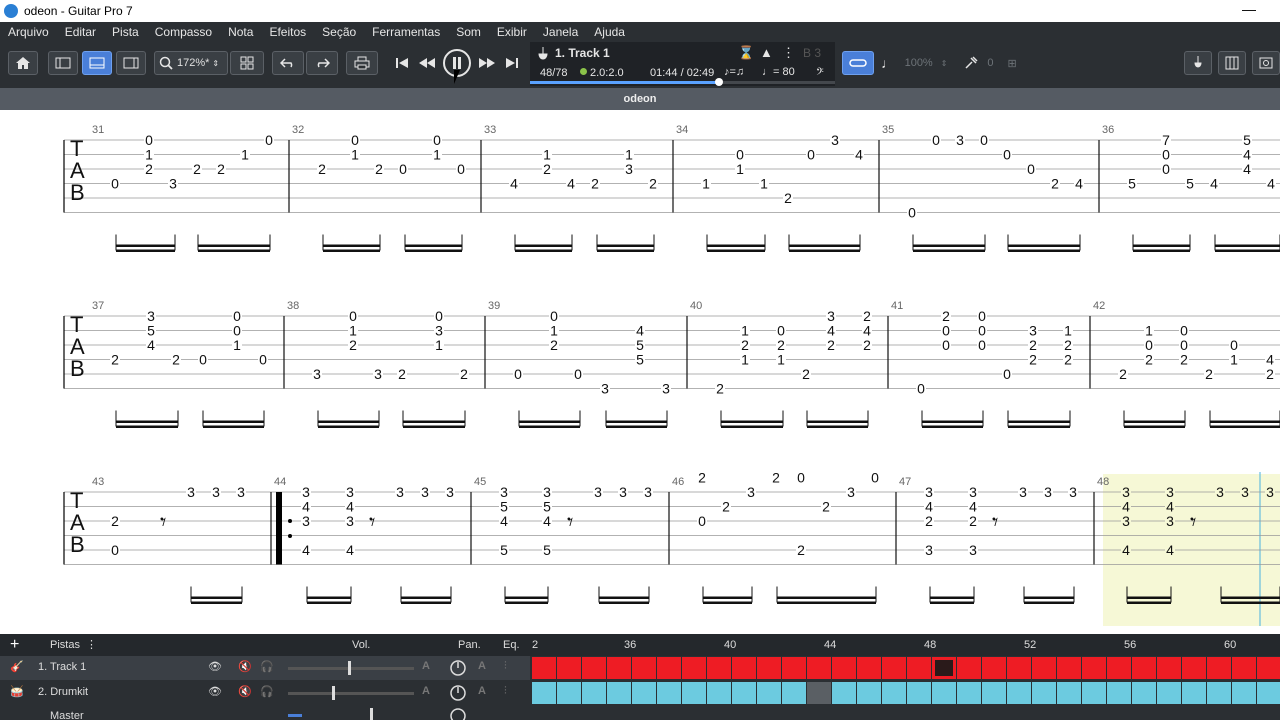  I want to click on menu-item-compasso: Compasso, so click(183, 32).